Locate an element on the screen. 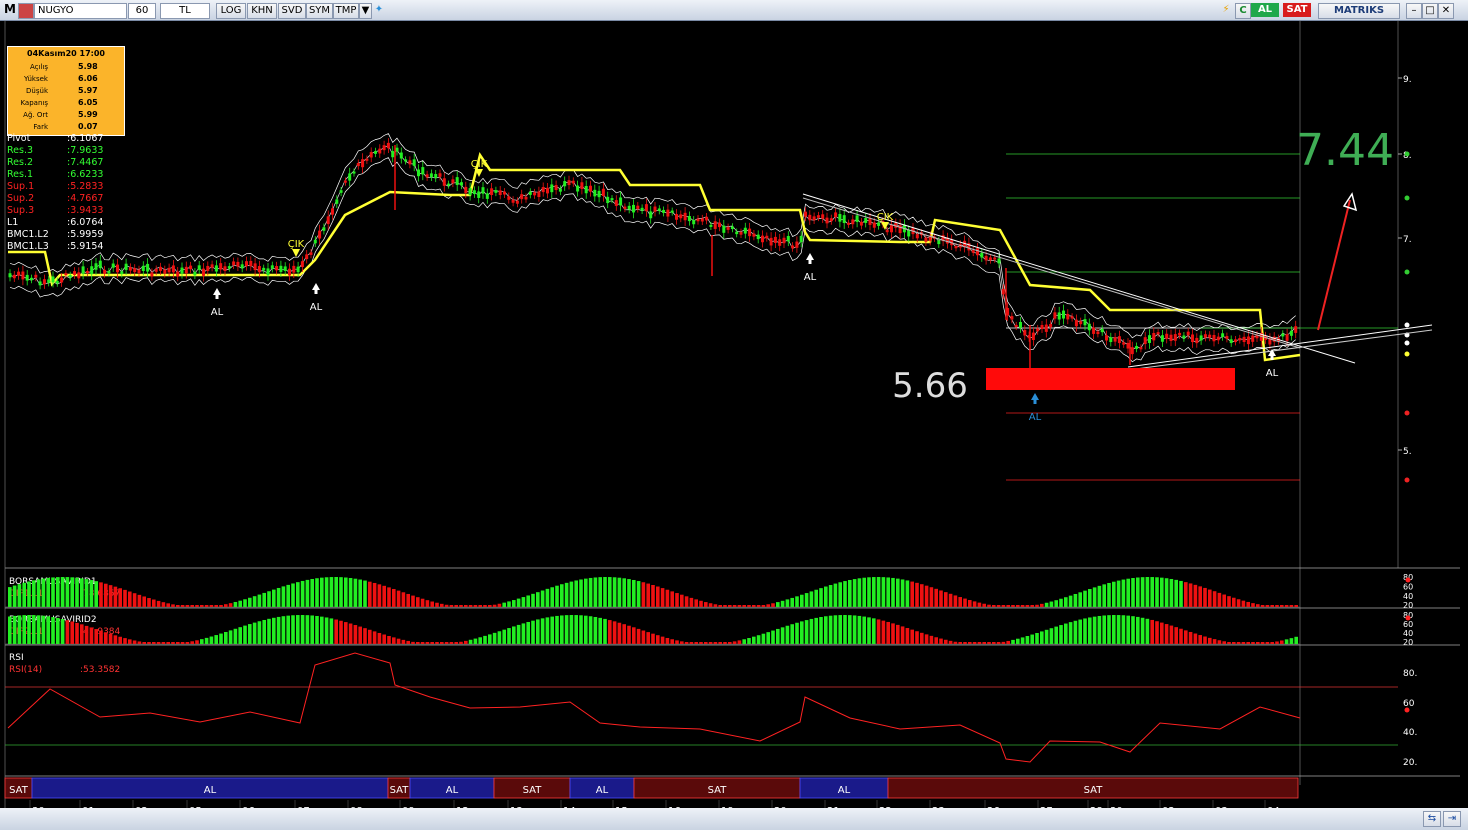 This screenshot has width=1468, height=830. settings-icon: ⇆ is located at coordinates (1432, 819).